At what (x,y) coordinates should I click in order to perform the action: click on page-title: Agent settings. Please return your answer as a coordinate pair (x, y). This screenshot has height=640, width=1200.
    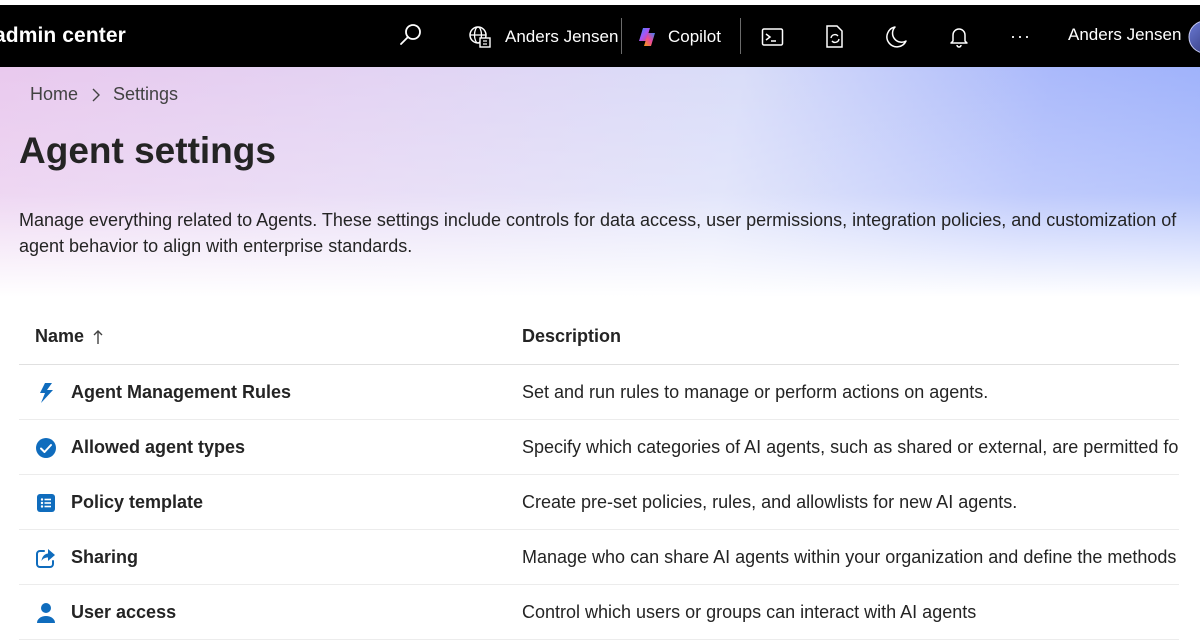
    Looking at the image, I should click on (147, 150).